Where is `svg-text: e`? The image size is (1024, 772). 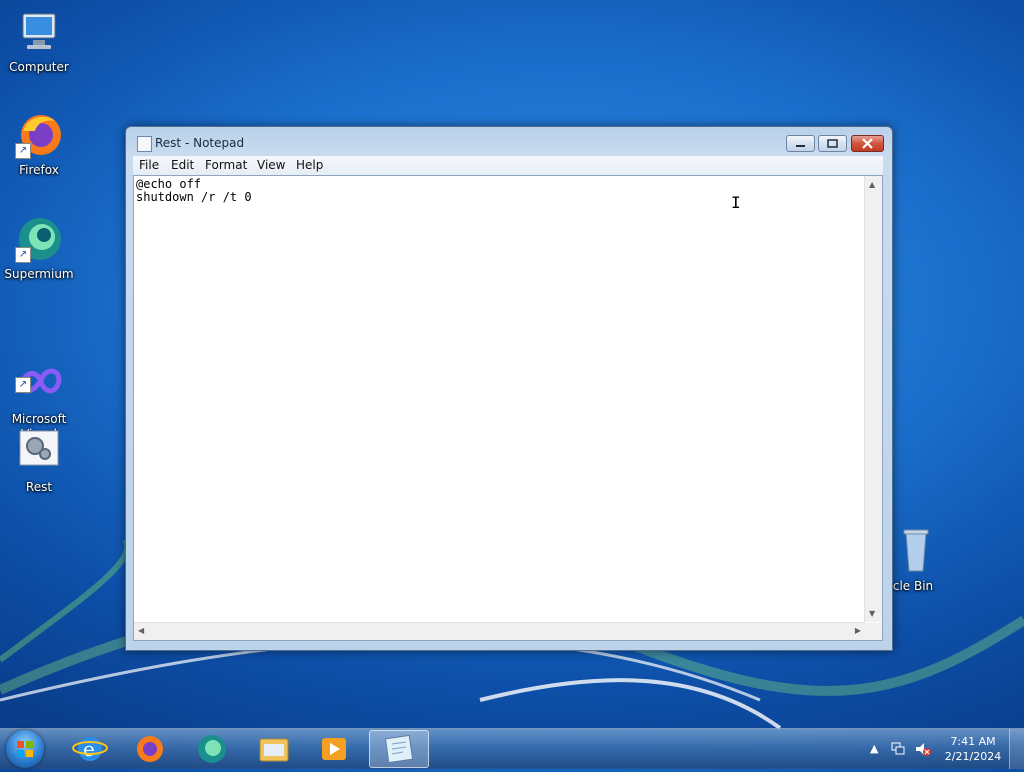
svg-text: e is located at coordinates (89, 749).